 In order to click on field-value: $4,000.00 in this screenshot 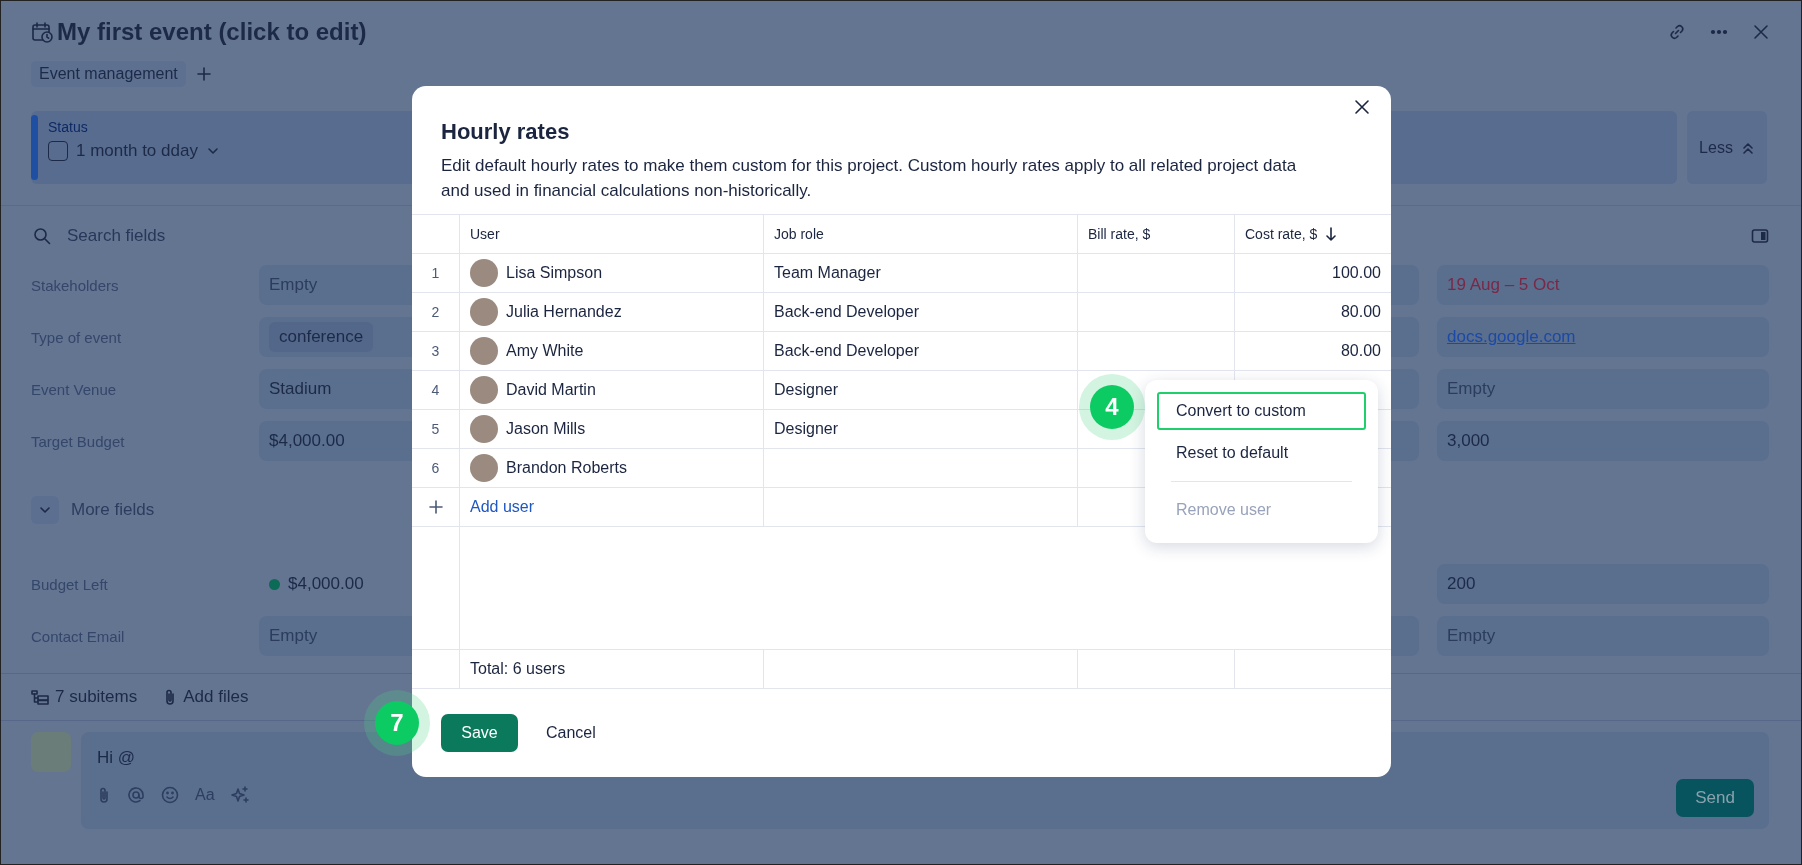, I will do `click(326, 584)`.